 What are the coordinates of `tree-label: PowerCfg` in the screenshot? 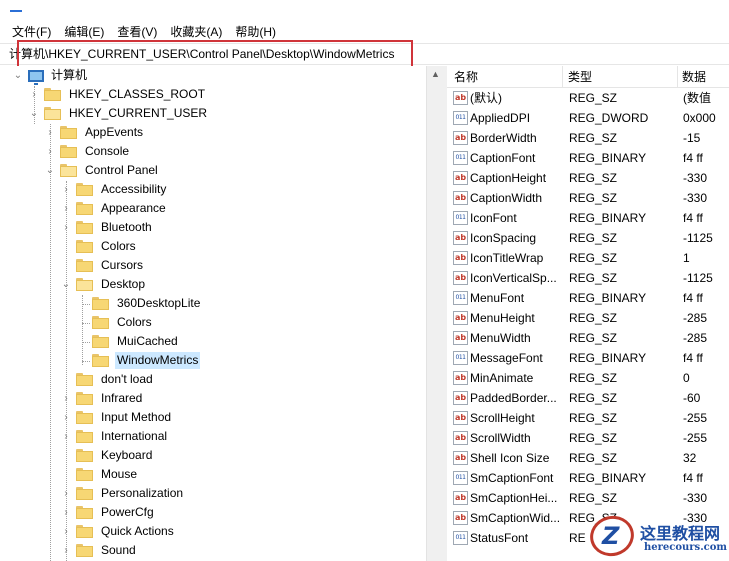 It's located at (127, 512).